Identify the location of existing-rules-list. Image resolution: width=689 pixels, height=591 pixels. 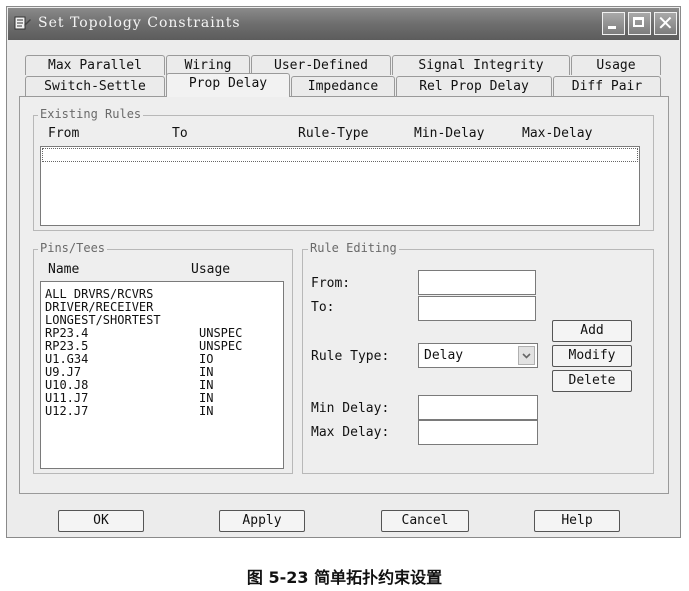
(340, 186).